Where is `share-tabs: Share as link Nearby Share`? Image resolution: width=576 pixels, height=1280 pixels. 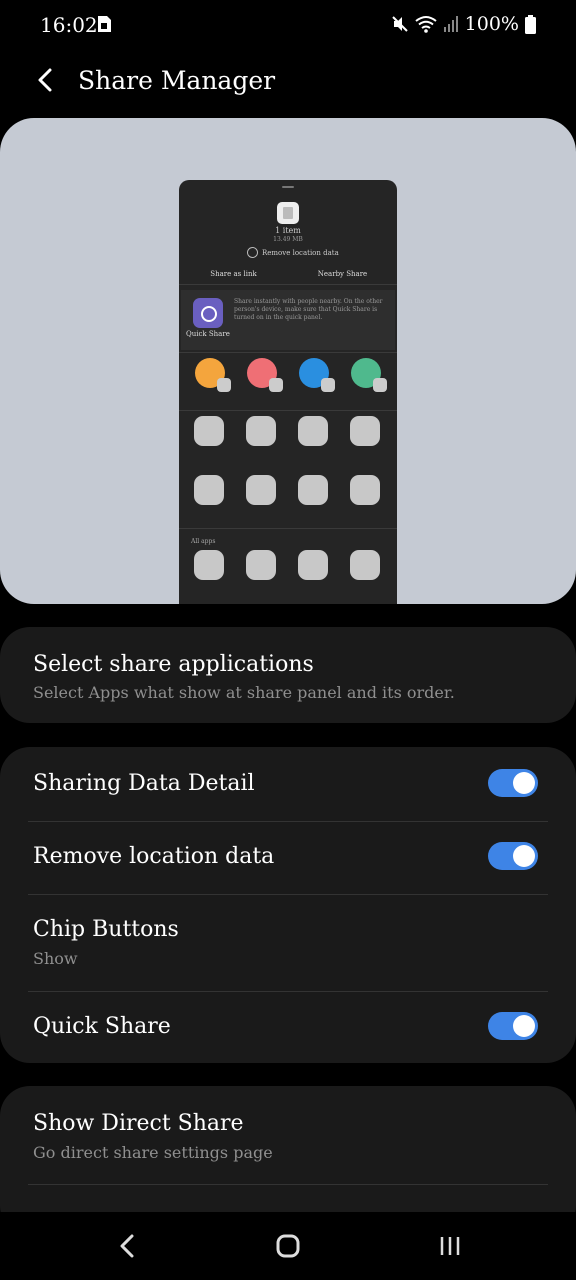
share-tabs: Share as link Nearby Share is located at coordinates (288, 274).